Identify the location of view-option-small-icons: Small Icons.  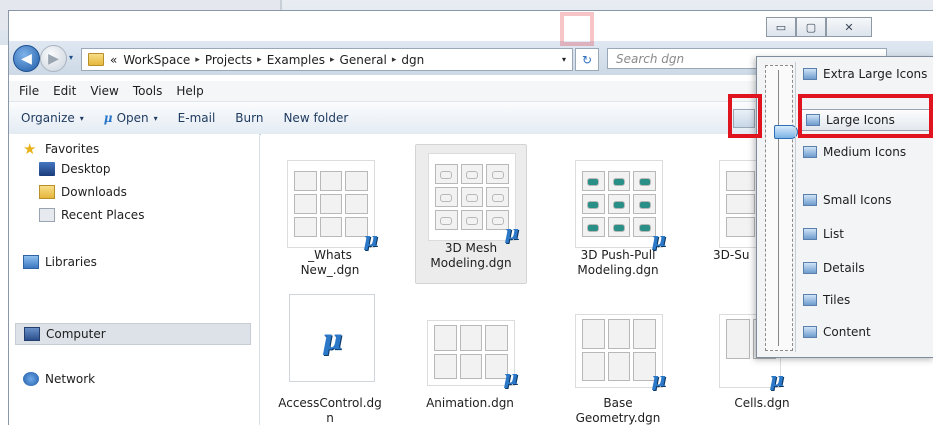
(847, 200).